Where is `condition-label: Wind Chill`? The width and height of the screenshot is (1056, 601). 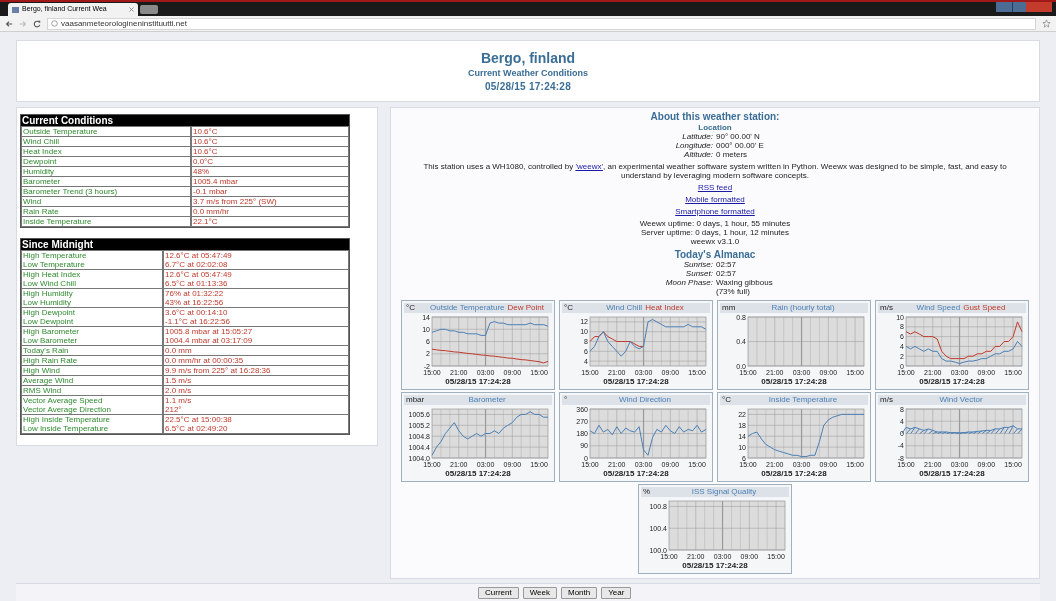 condition-label: Wind Chill is located at coordinates (106, 141).